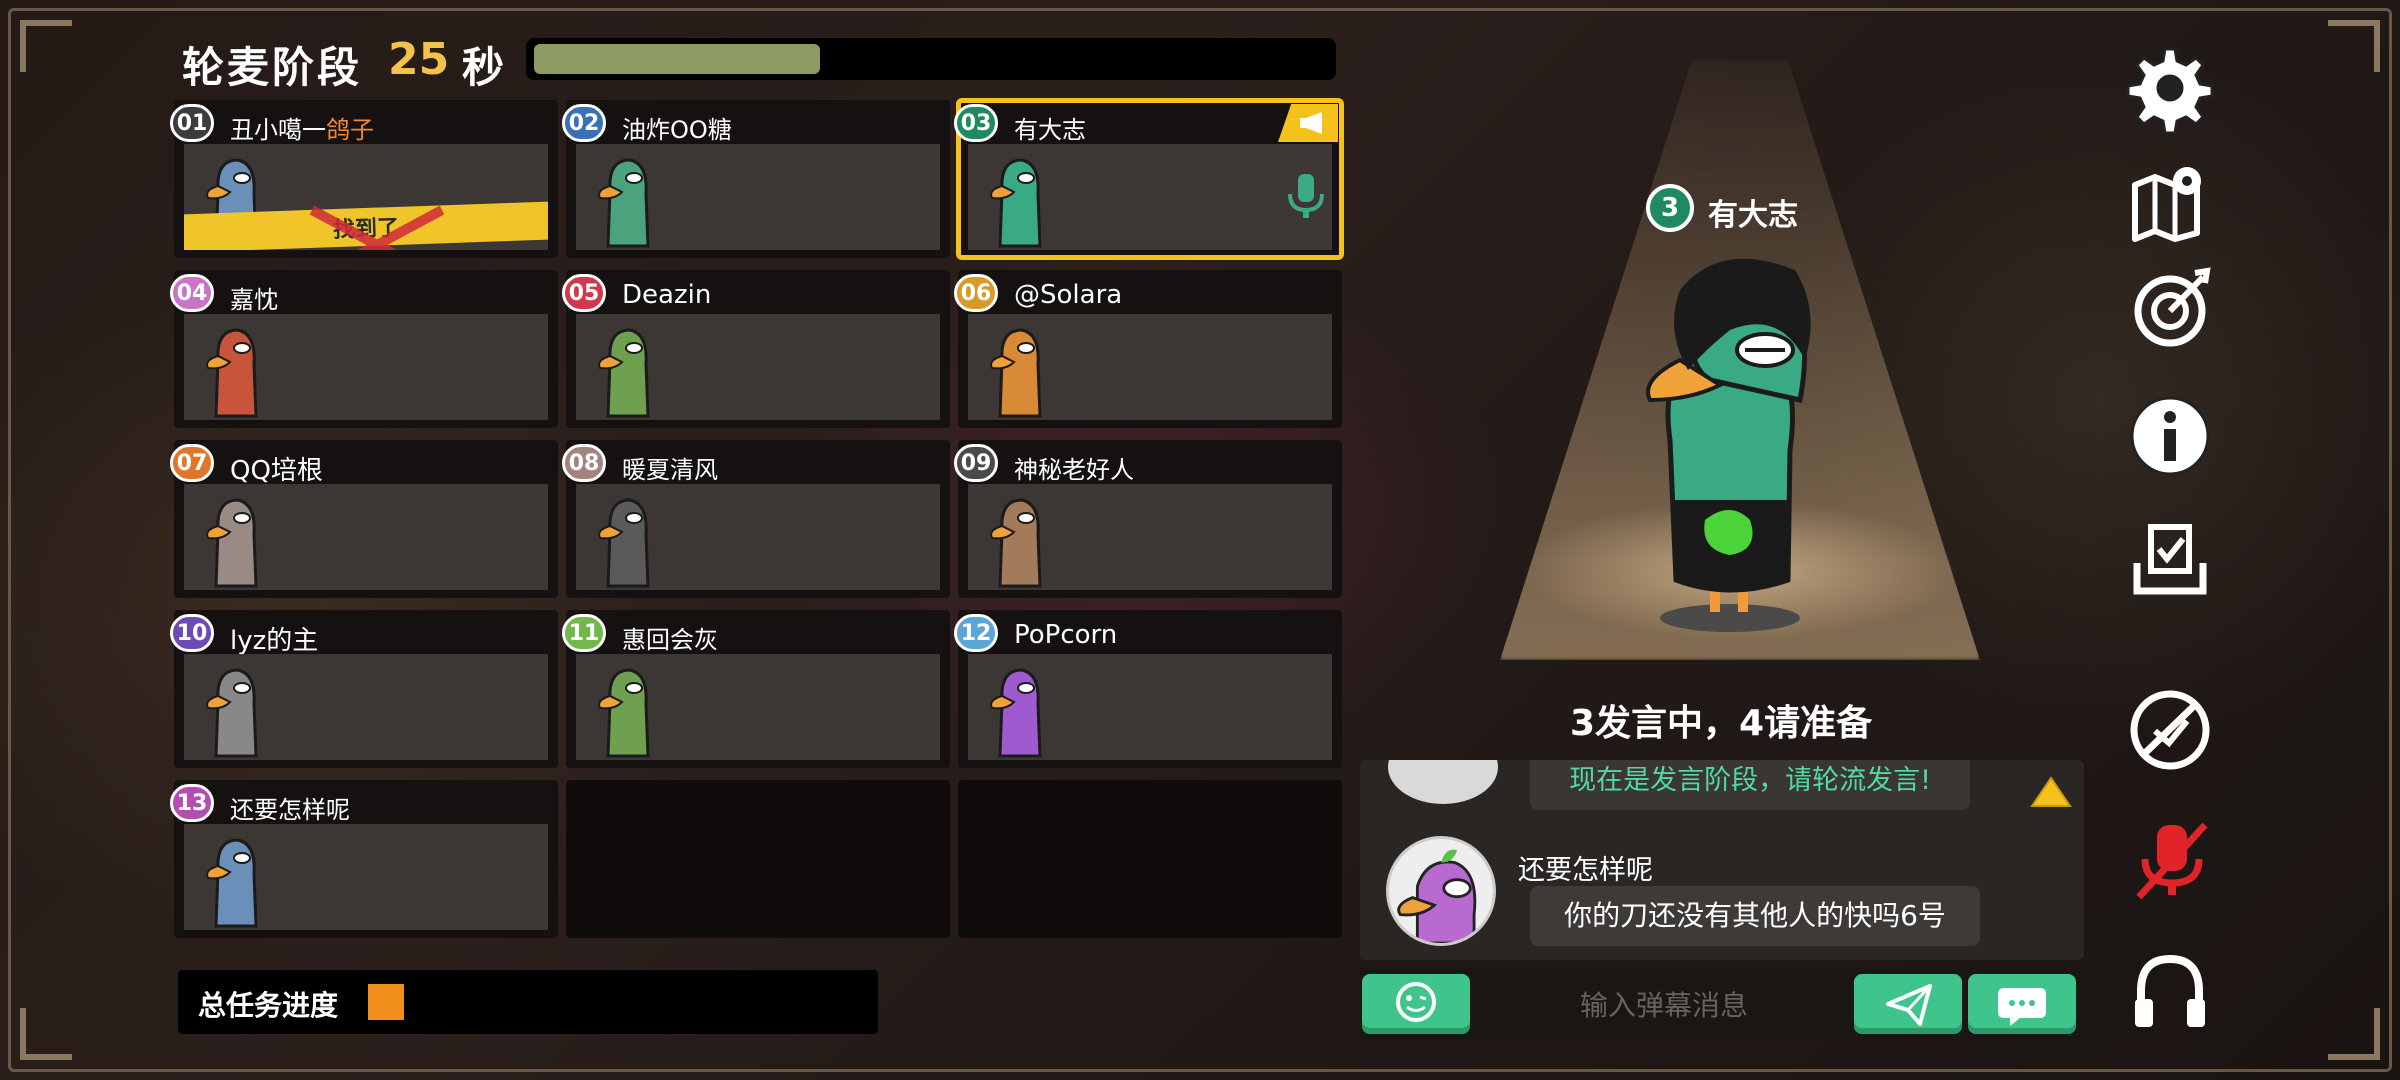 The height and width of the screenshot is (1080, 2400). I want to click on target-button, so click(2170, 308).